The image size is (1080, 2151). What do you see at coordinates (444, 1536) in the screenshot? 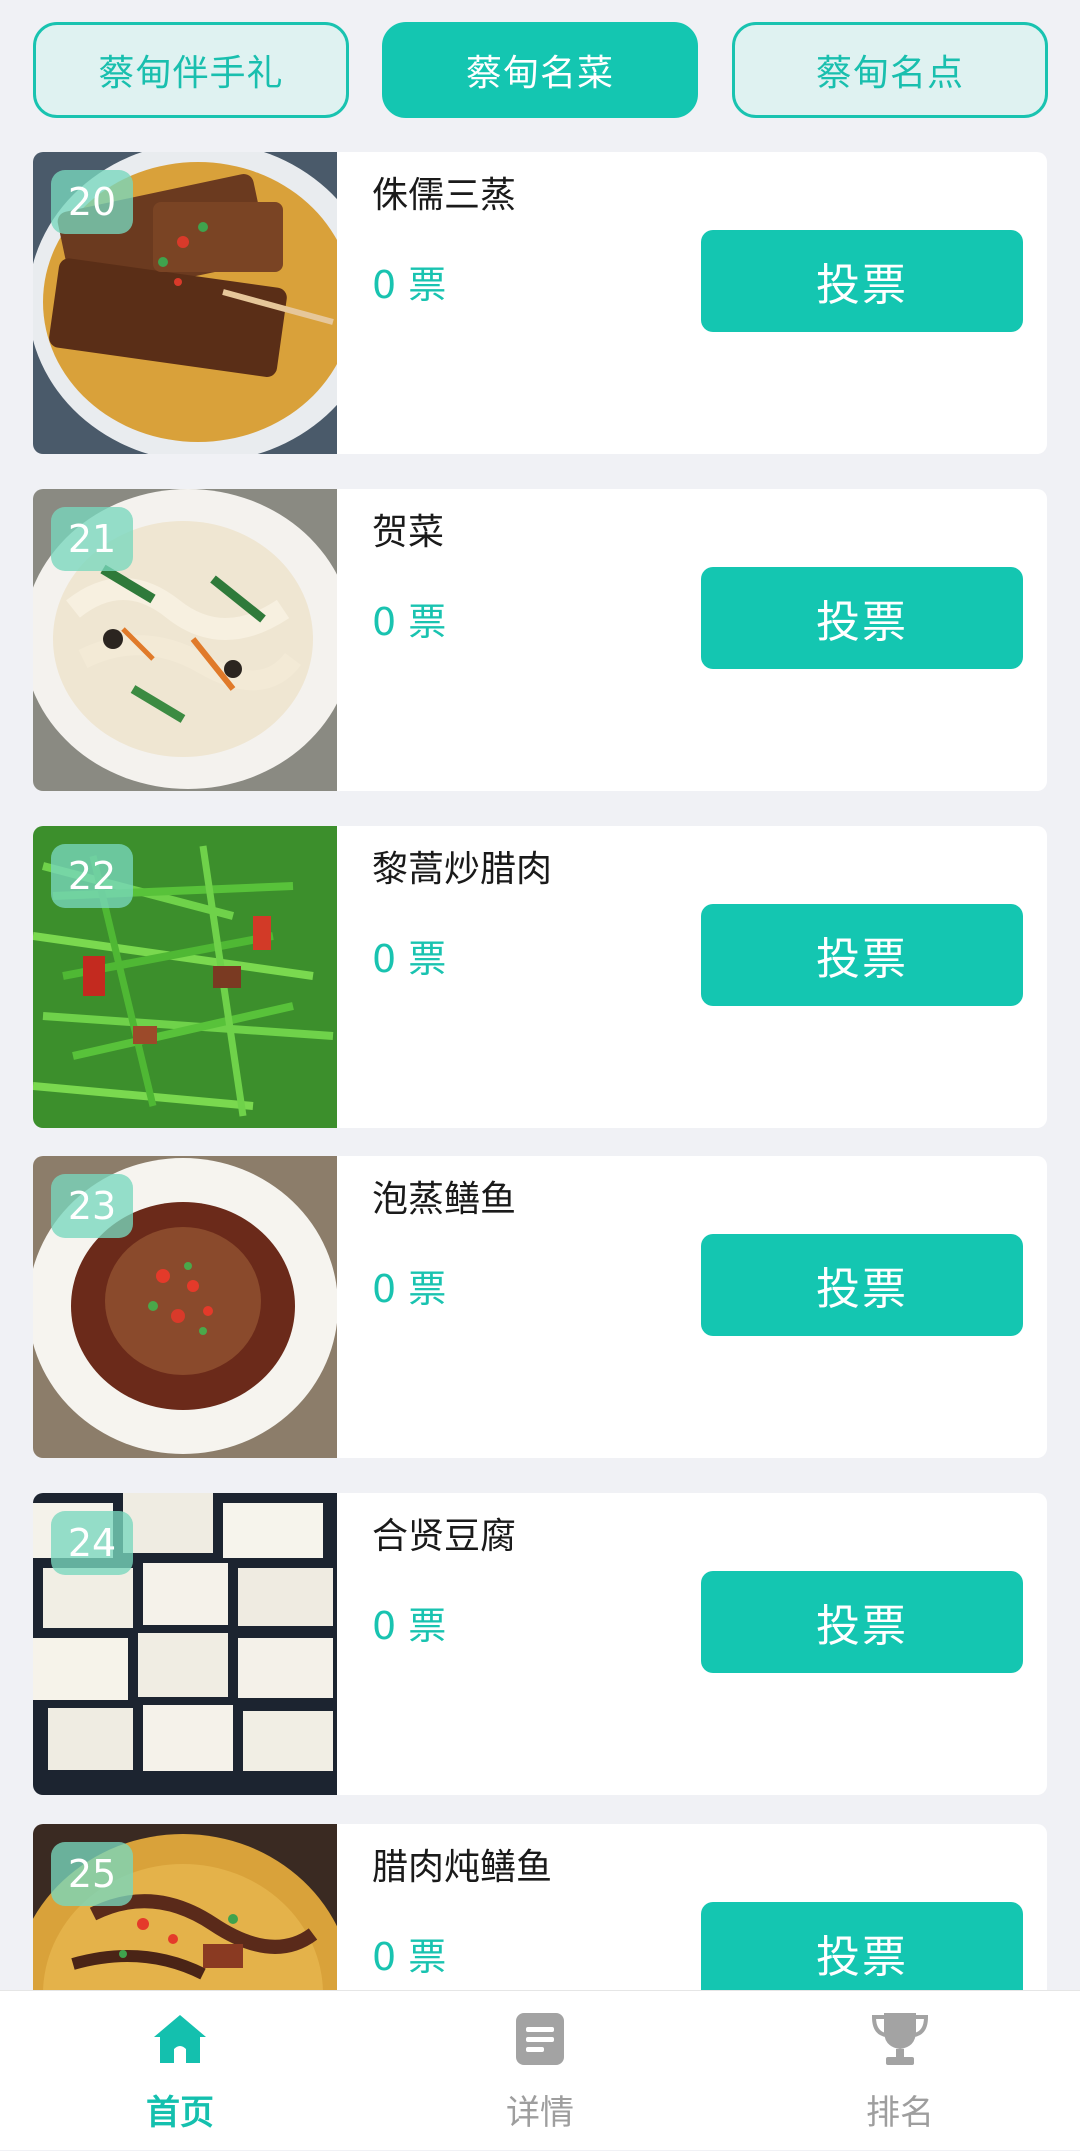
I see `dish-name: 合贤豆腐` at bounding box center [444, 1536].